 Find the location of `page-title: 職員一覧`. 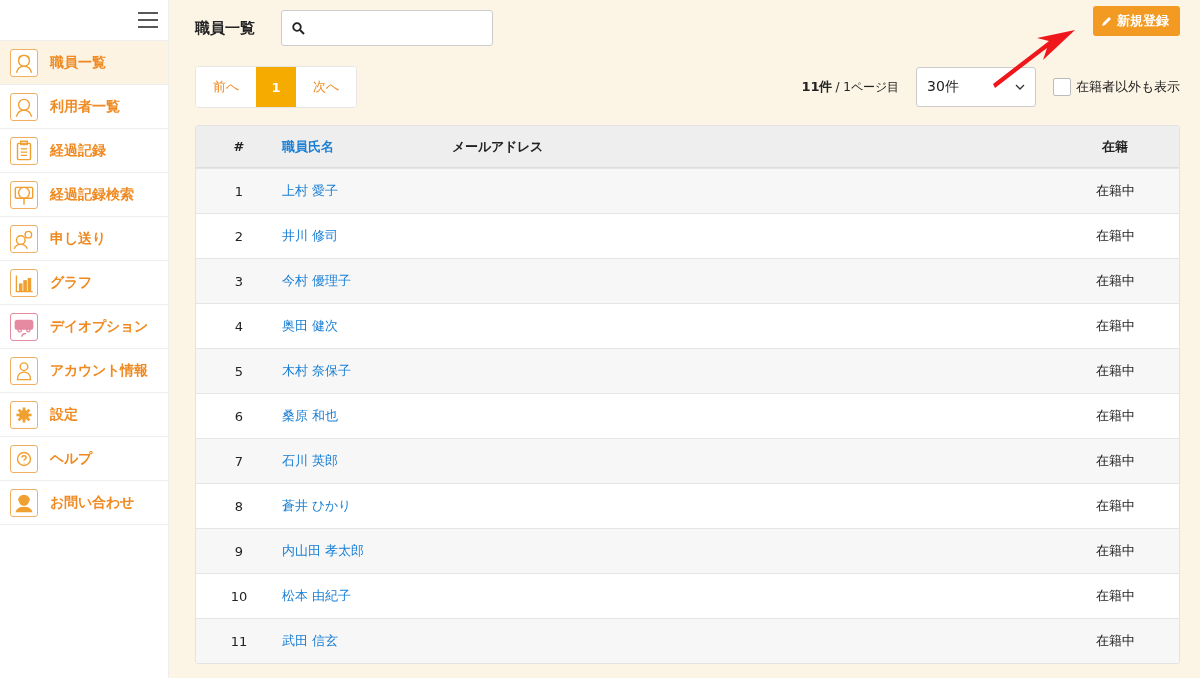

page-title: 職員一覧 is located at coordinates (225, 28).